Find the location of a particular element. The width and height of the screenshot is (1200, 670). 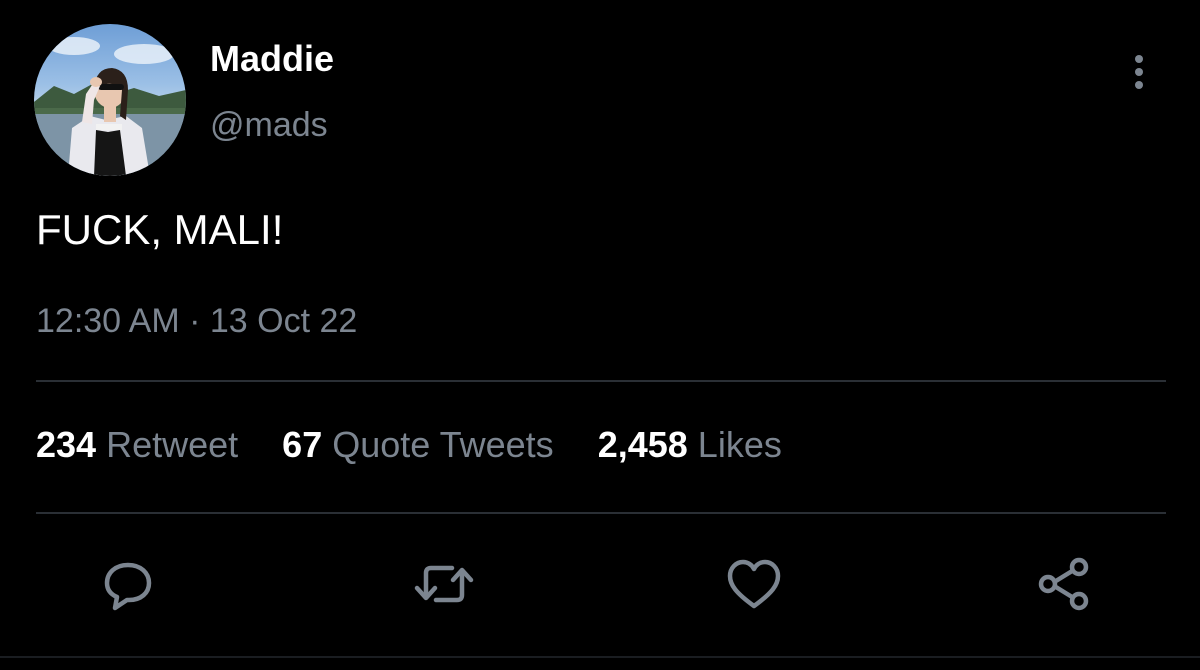

share-button is located at coordinates (1064, 584).